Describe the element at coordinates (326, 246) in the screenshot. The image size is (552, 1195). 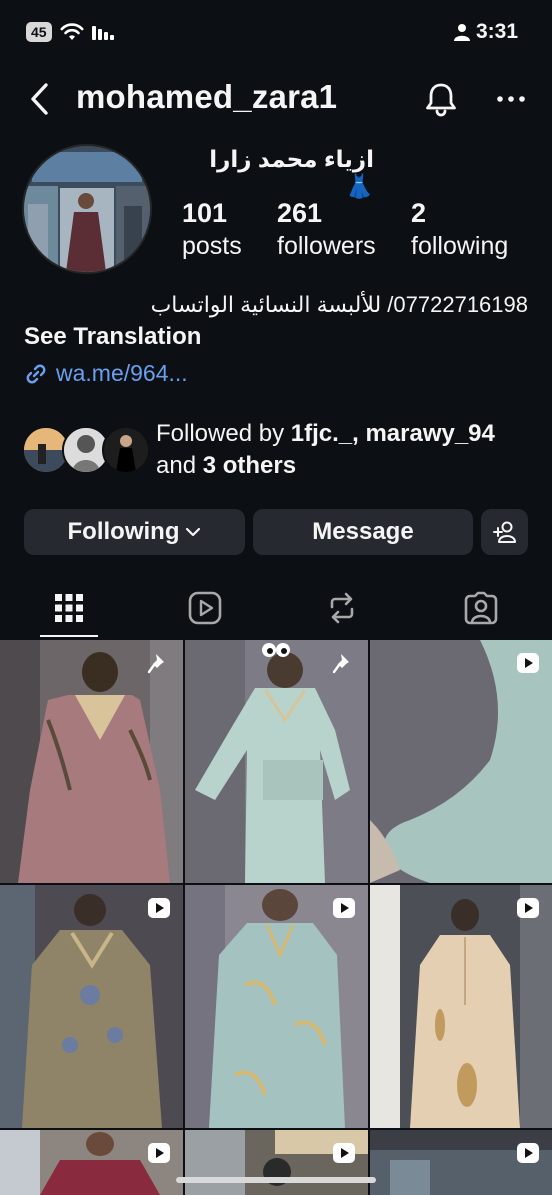
I see `followers-label: followers` at that location.